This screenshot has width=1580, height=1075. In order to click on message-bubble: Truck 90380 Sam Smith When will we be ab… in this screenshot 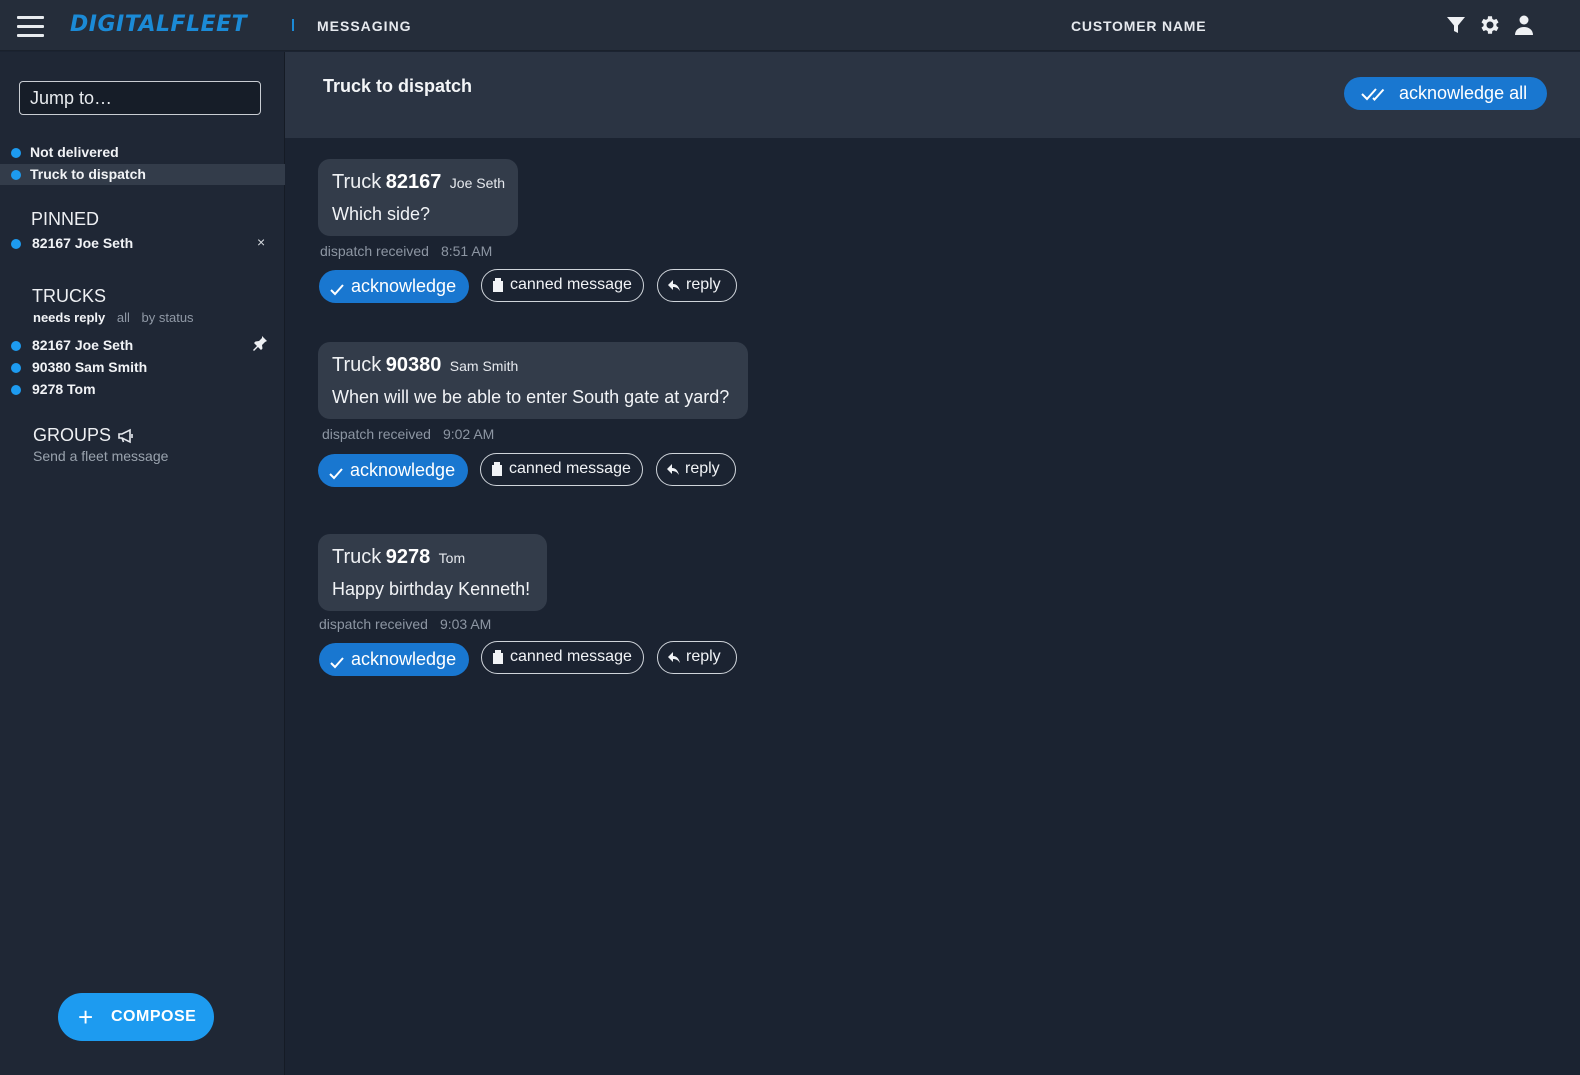, I will do `click(533, 380)`.